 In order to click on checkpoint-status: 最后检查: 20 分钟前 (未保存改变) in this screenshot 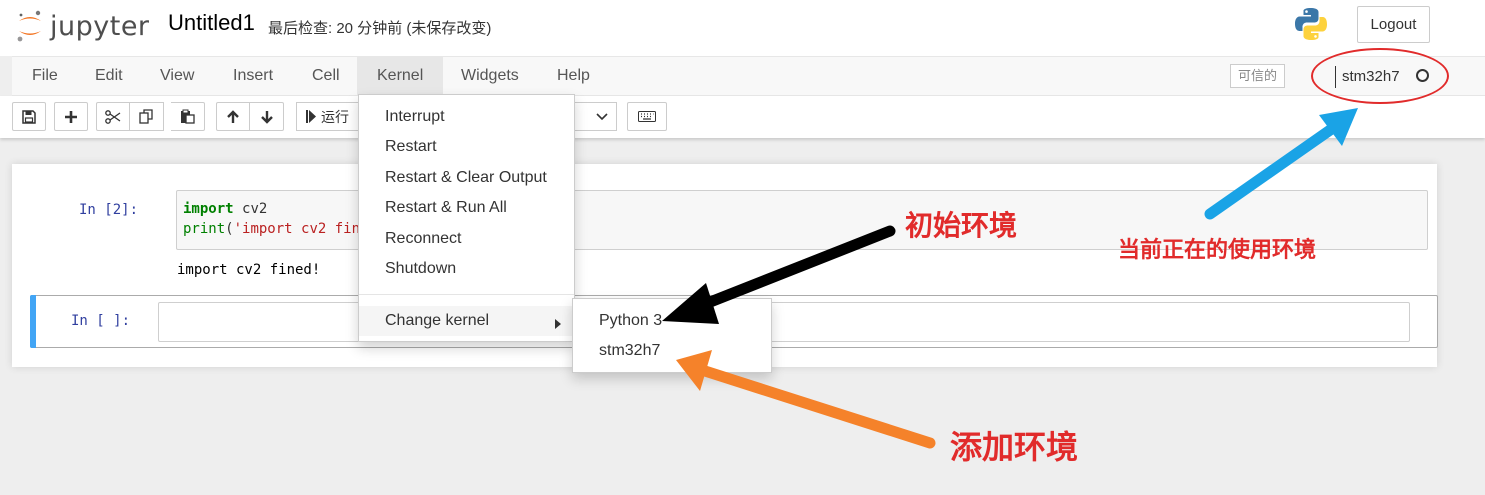, I will do `click(380, 28)`.